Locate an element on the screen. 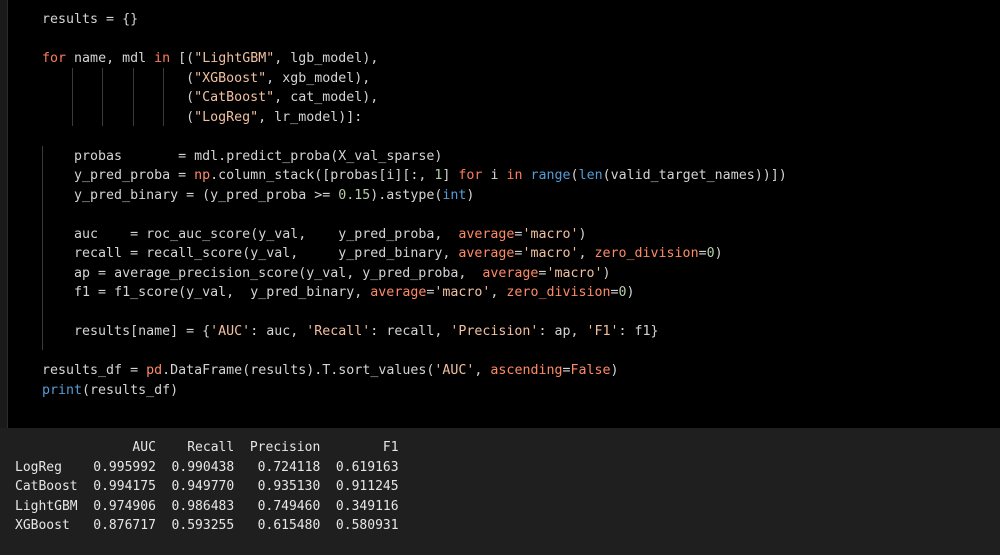  code-line: probas = mdl.predict_proba(X_val_sparse) is located at coordinates (414, 157).